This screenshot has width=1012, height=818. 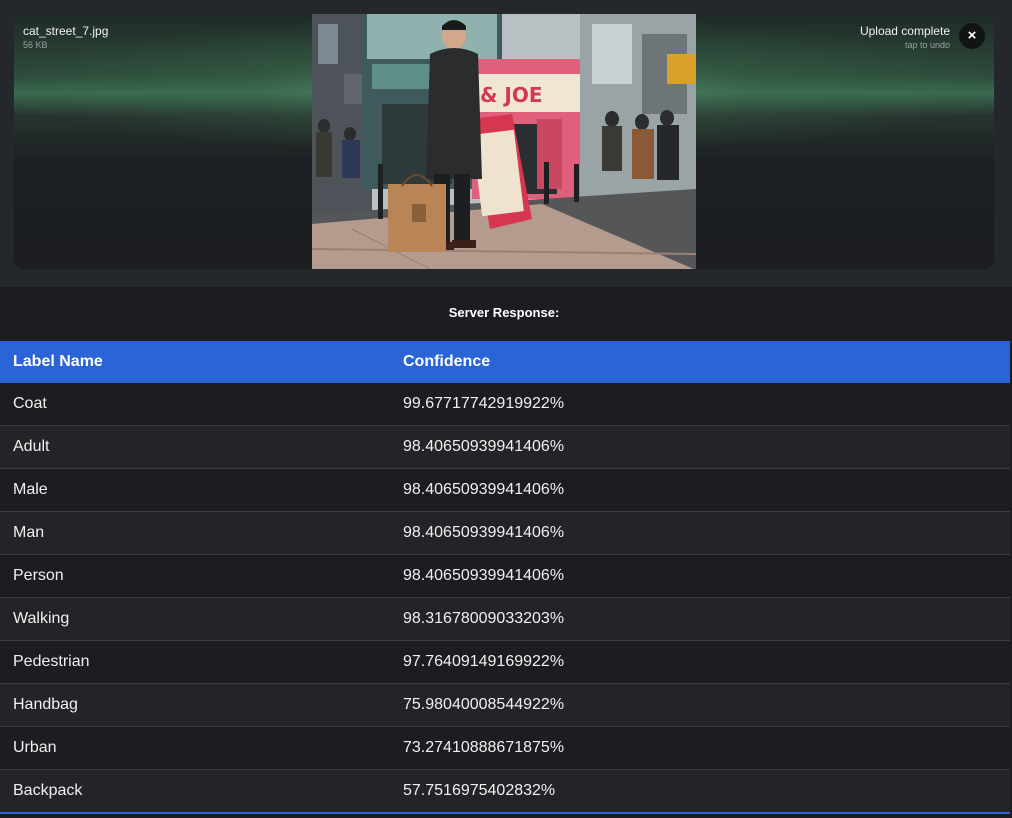 I want to click on table-row: Backpack 57.7516975402832%, so click(x=505, y=791).